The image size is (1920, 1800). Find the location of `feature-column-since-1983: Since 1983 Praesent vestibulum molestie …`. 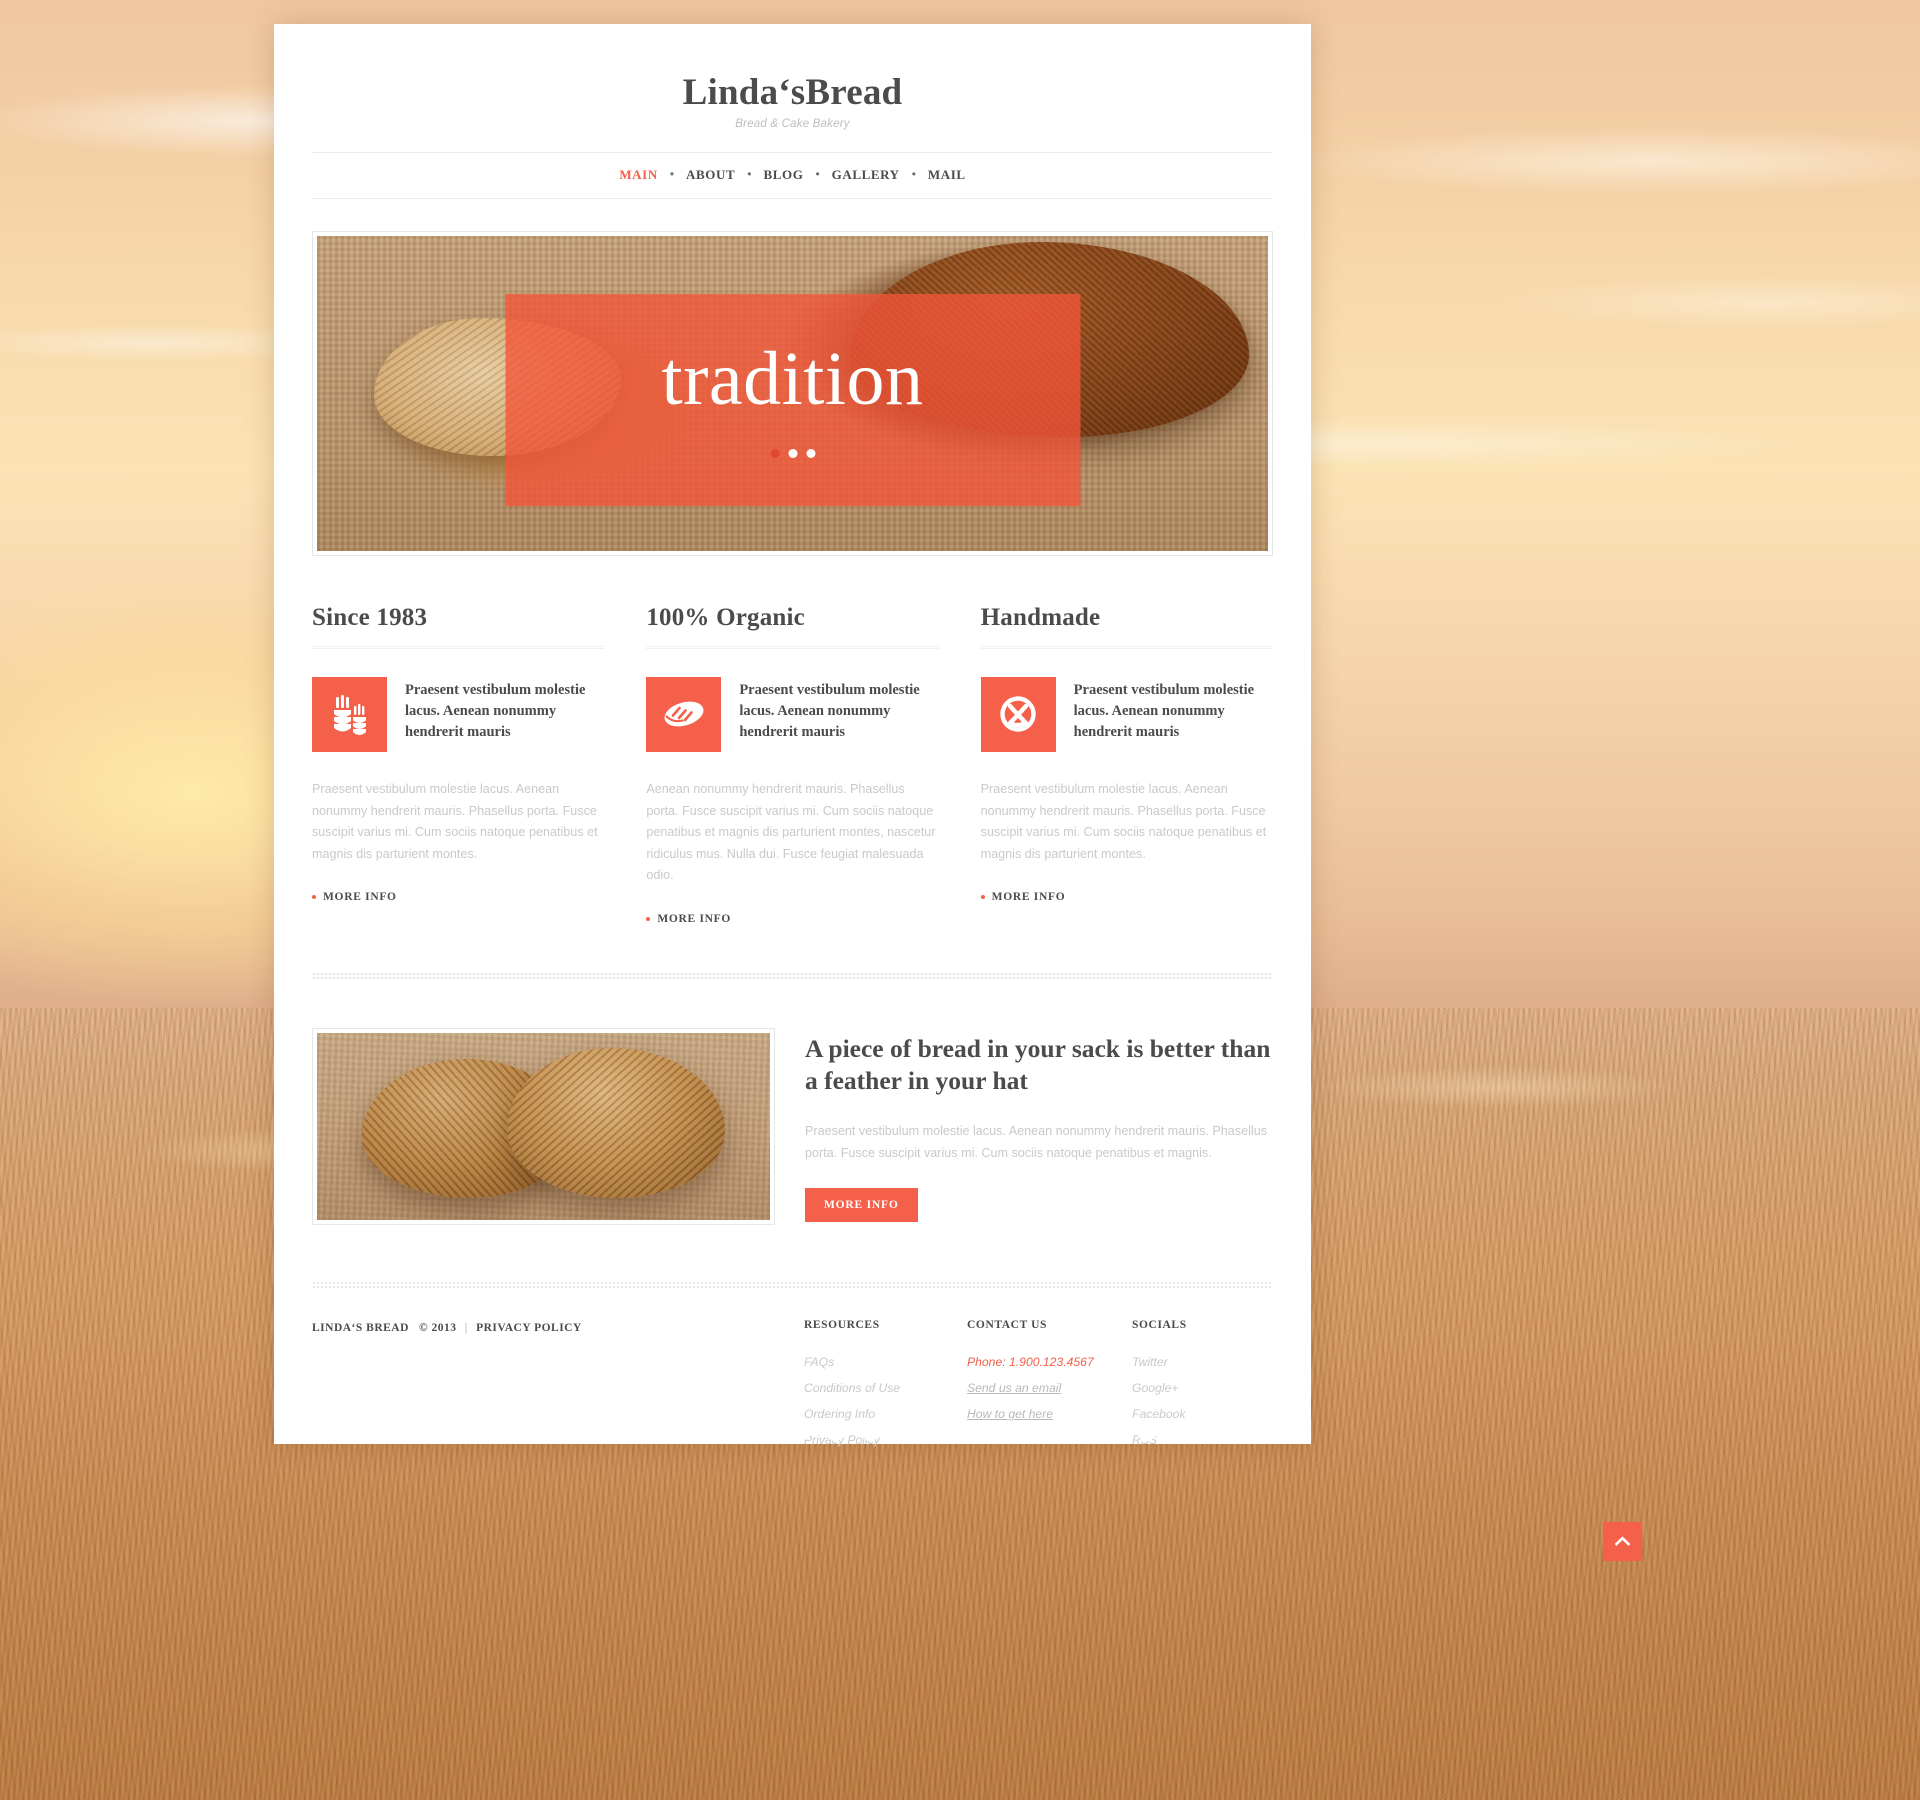

feature-column-since-1983: Since 1983 Praesent vestibulum molestie … is located at coordinates (458, 764).